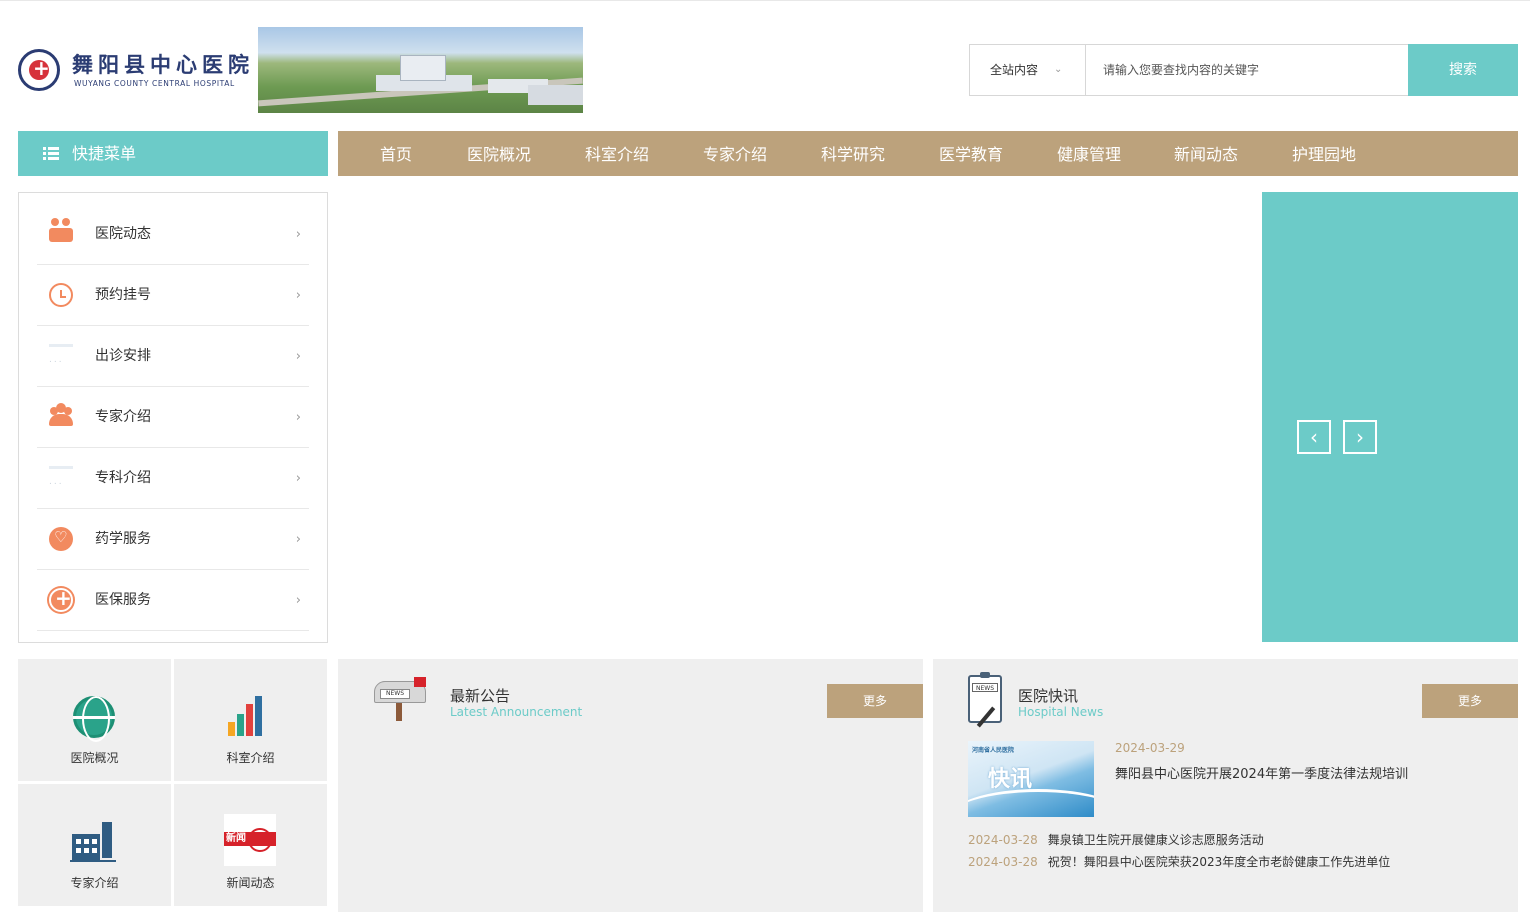 The height and width of the screenshot is (912, 1530). What do you see at coordinates (1150, 748) in the screenshot?
I see `featured-news-date: 2024-03-29` at bounding box center [1150, 748].